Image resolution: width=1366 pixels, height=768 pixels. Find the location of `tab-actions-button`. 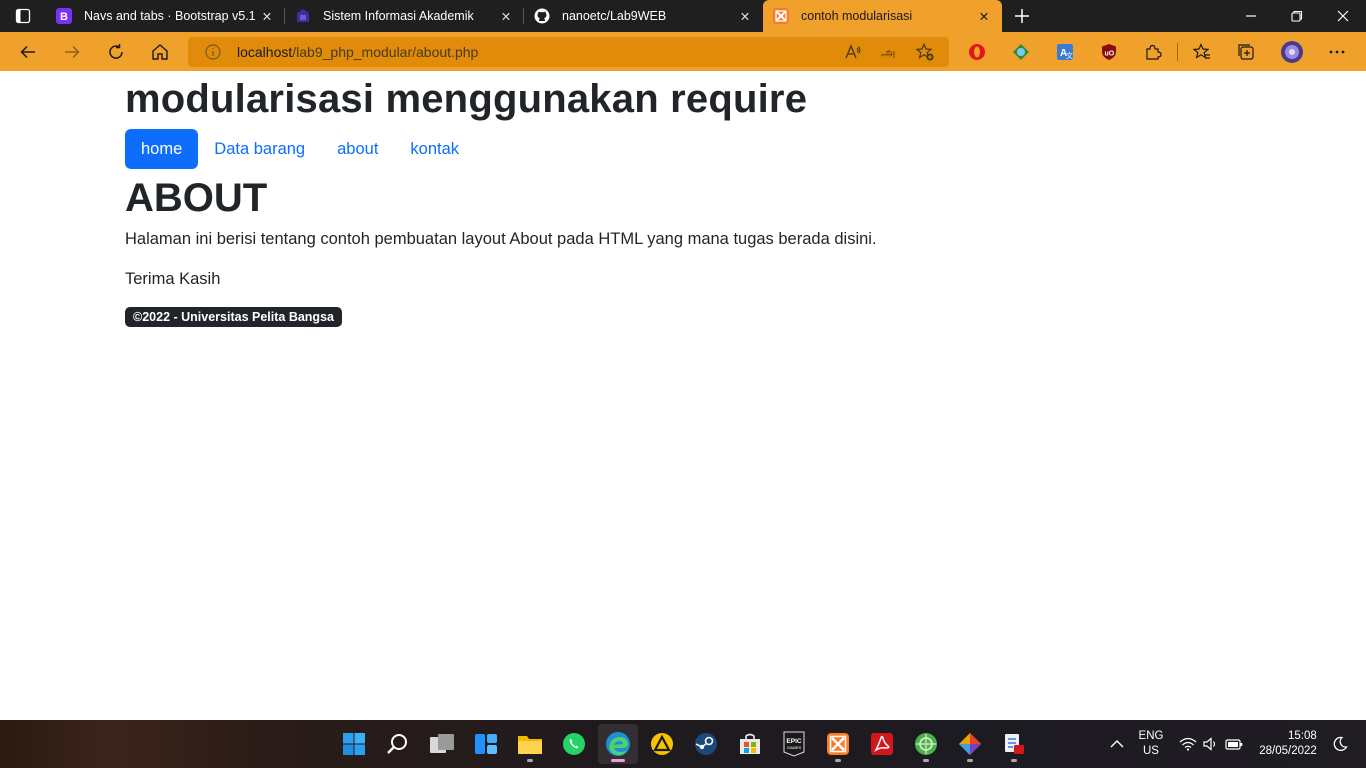

tab-actions-button is located at coordinates (23, 16).